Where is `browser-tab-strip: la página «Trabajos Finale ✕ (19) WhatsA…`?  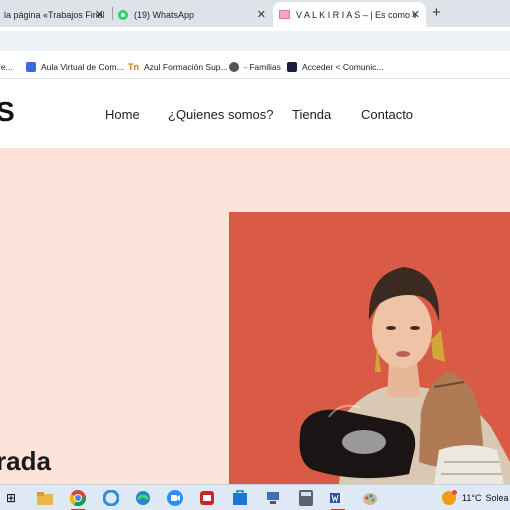 browser-tab-strip: la página «Trabajos Finale ✕ (19) WhatsA… is located at coordinates (255, 13).